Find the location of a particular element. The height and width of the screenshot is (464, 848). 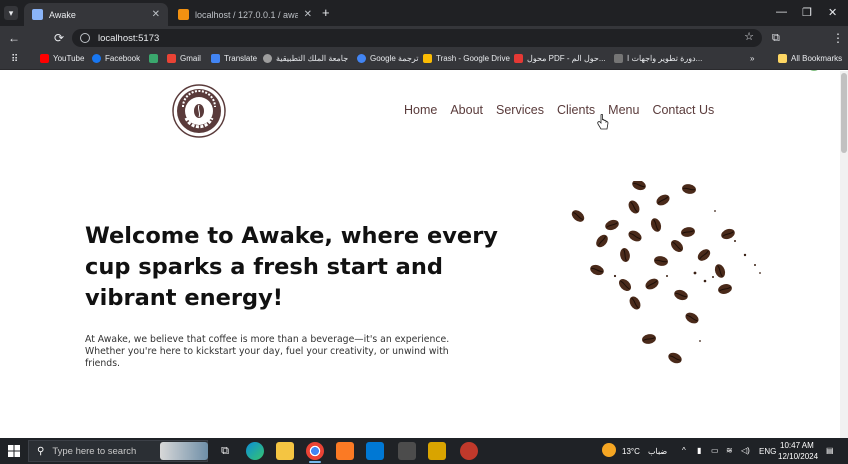

vscode-icon is located at coordinates (375, 451).